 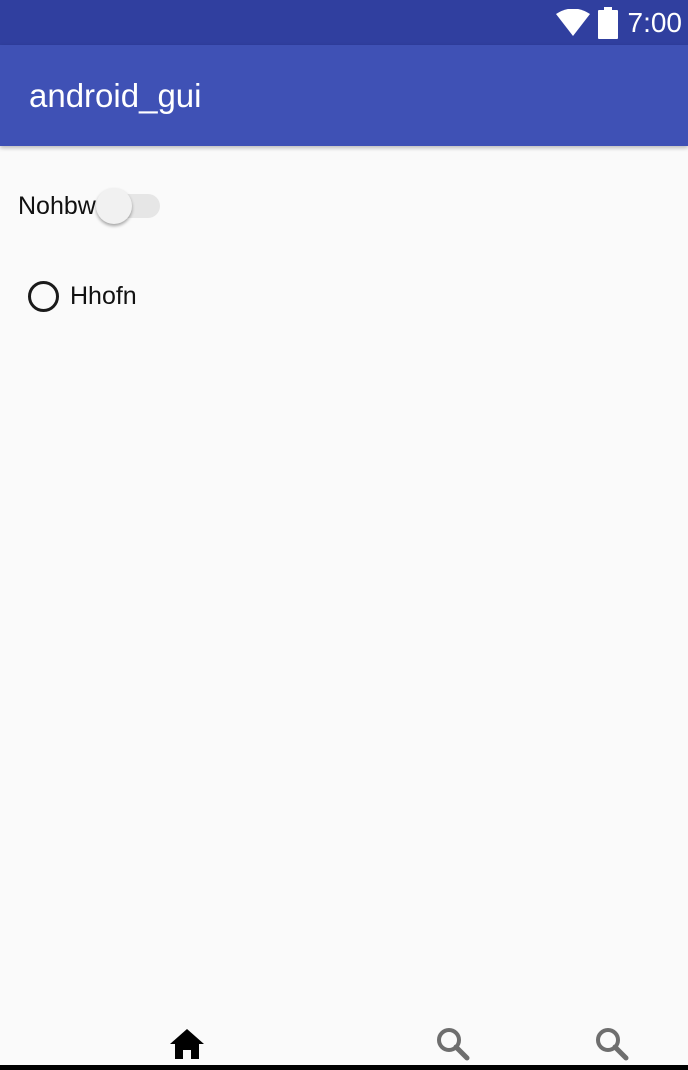 I want to click on hhofn-radio-button, so click(x=43, y=296).